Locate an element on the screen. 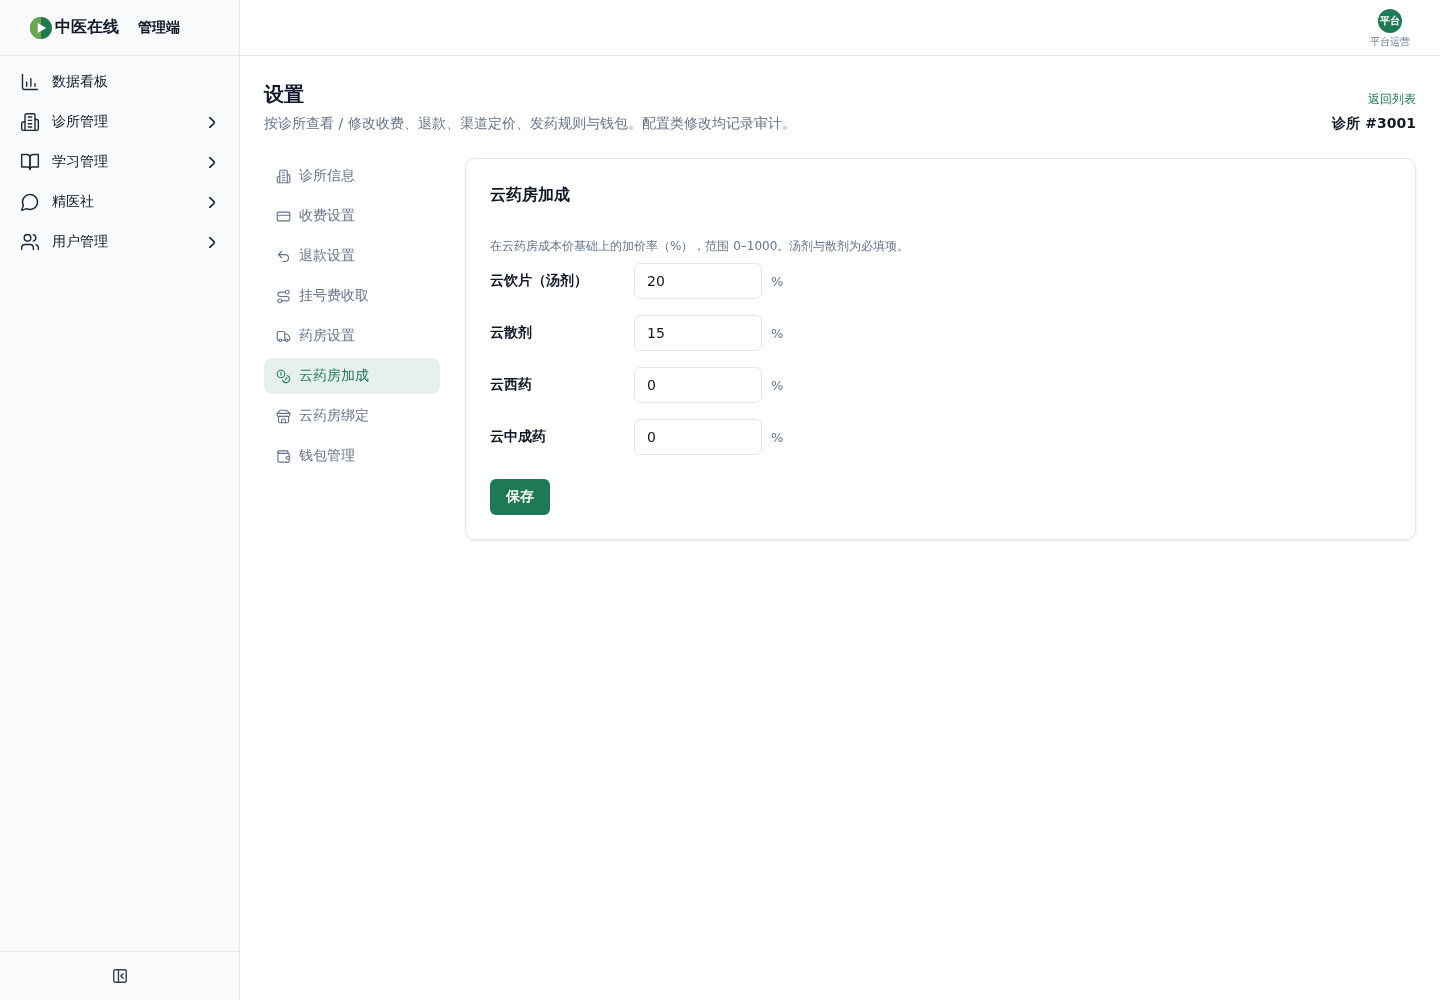 The height and width of the screenshot is (1000, 1440). sidebar-item: 数据看板 is located at coordinates (119, 82).